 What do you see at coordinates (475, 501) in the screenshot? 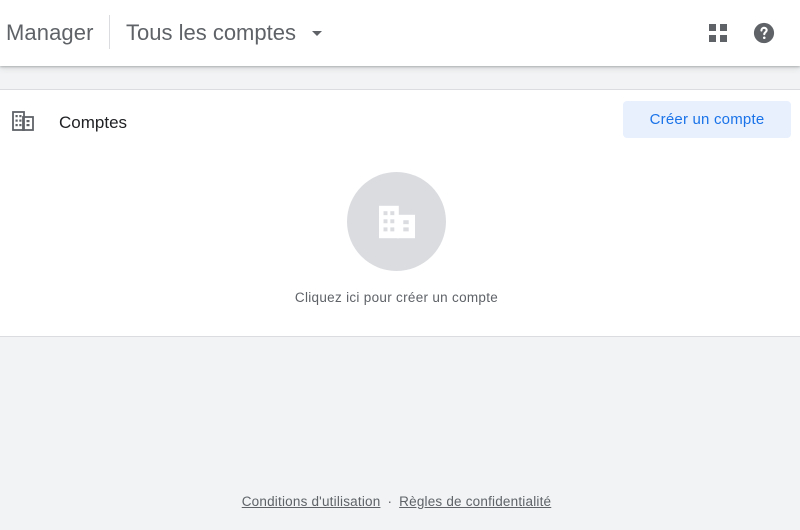
I see `privacy-link: Règles de confidentialité` at bounding box center [475, 501].